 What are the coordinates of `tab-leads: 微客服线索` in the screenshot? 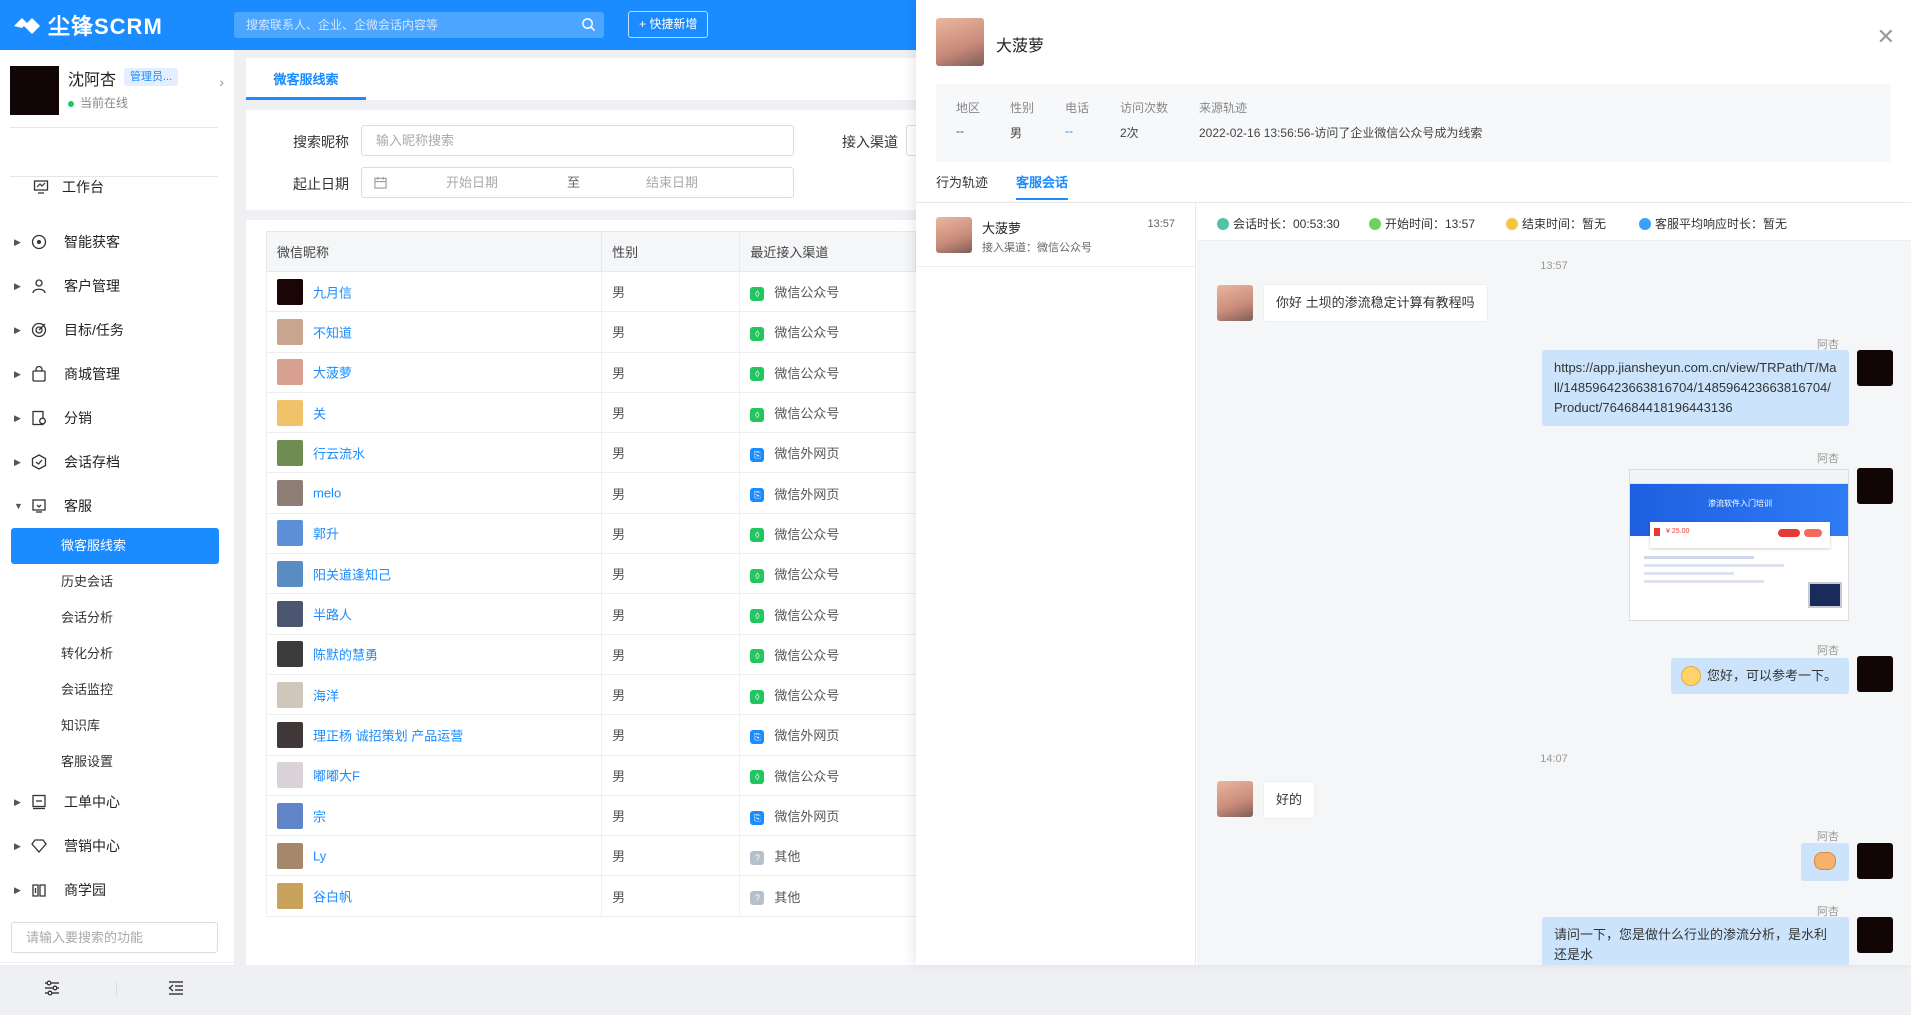 It's located at (306, 79).